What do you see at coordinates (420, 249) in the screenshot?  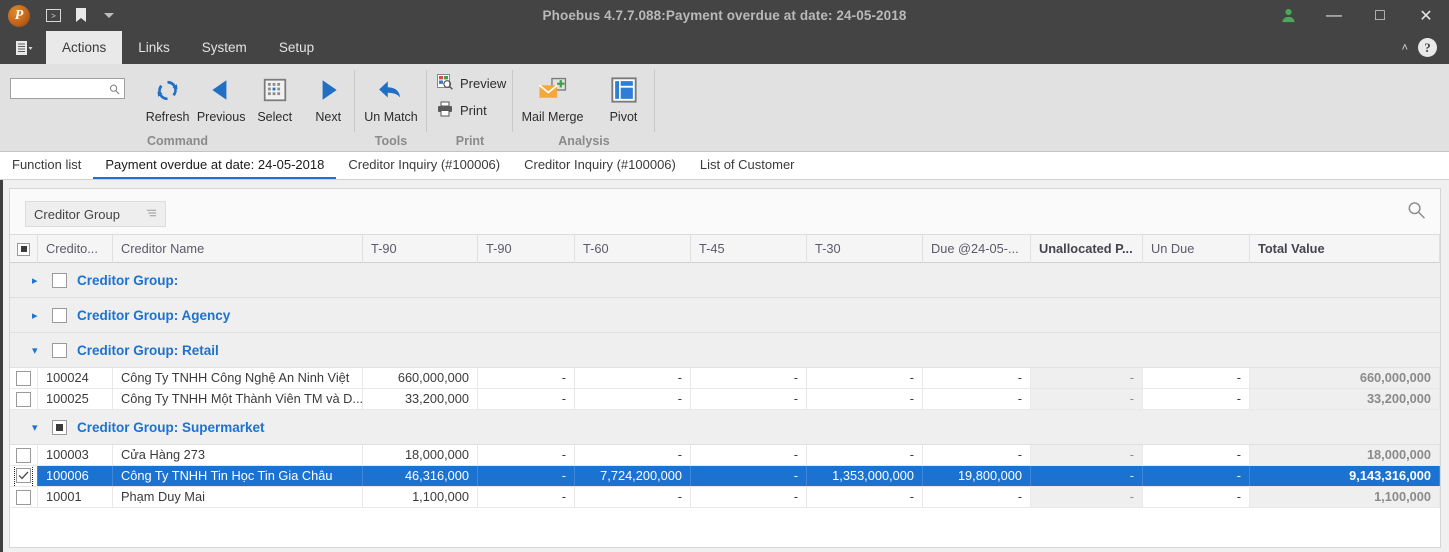 I see `header-t90-a: T-90` at bounding box center [420, 249].